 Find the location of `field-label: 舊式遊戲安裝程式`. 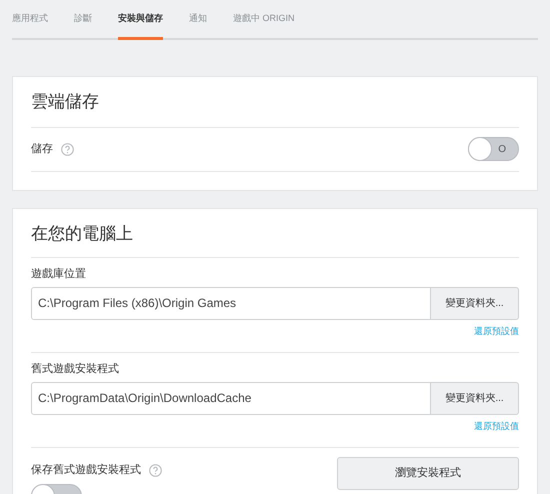

field-label: 舊式遊戲安裝程式 is located at coordinates (75, 369).